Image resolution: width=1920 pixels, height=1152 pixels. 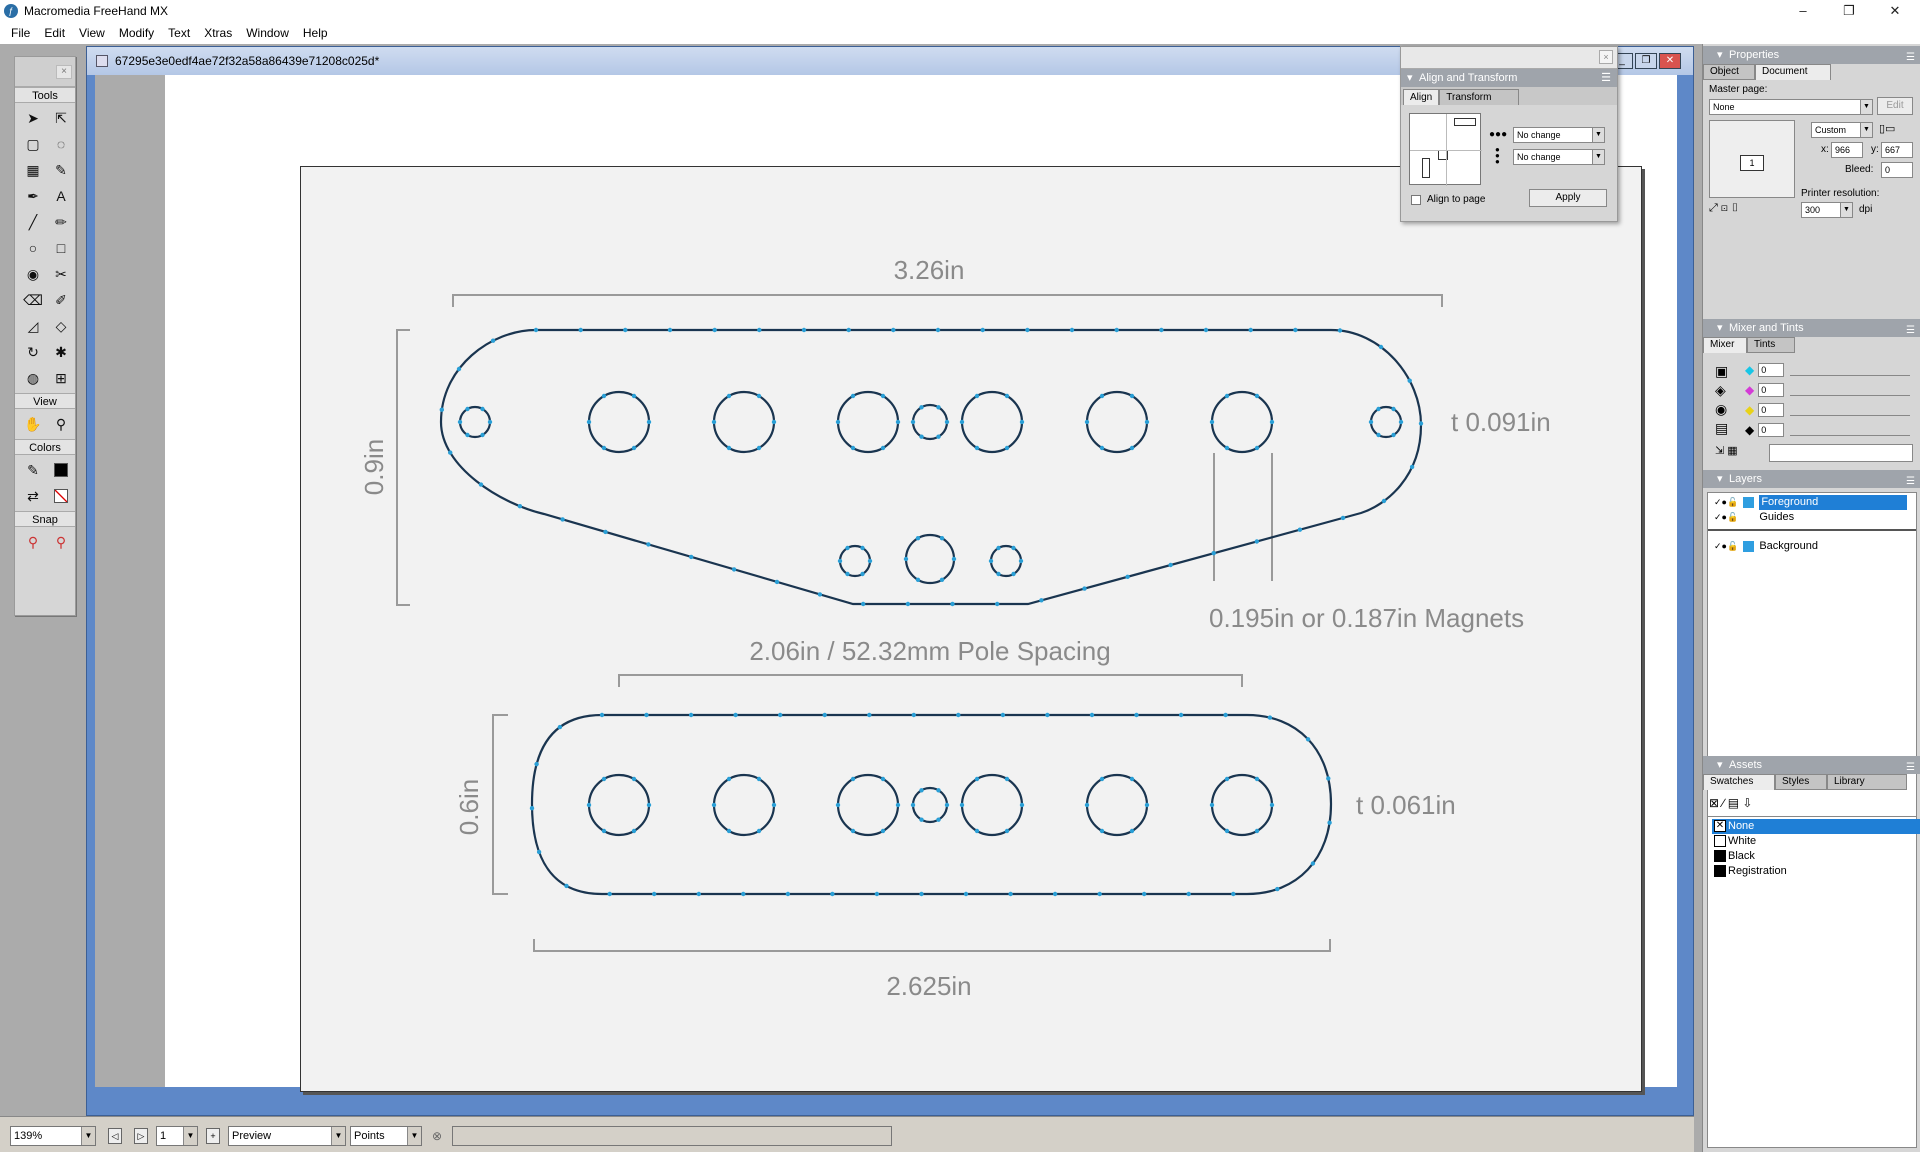 I want to click on pen-tool-icon: ✒, so click(x=33, y=196).